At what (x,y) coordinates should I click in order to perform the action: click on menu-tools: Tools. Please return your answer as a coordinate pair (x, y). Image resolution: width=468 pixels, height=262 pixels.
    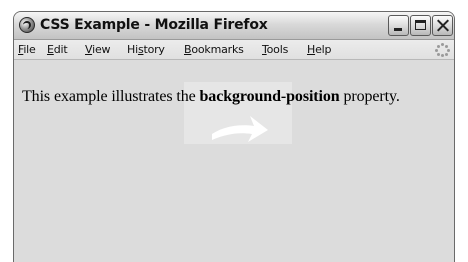
    Looking at the image, I should click on (275, 49).